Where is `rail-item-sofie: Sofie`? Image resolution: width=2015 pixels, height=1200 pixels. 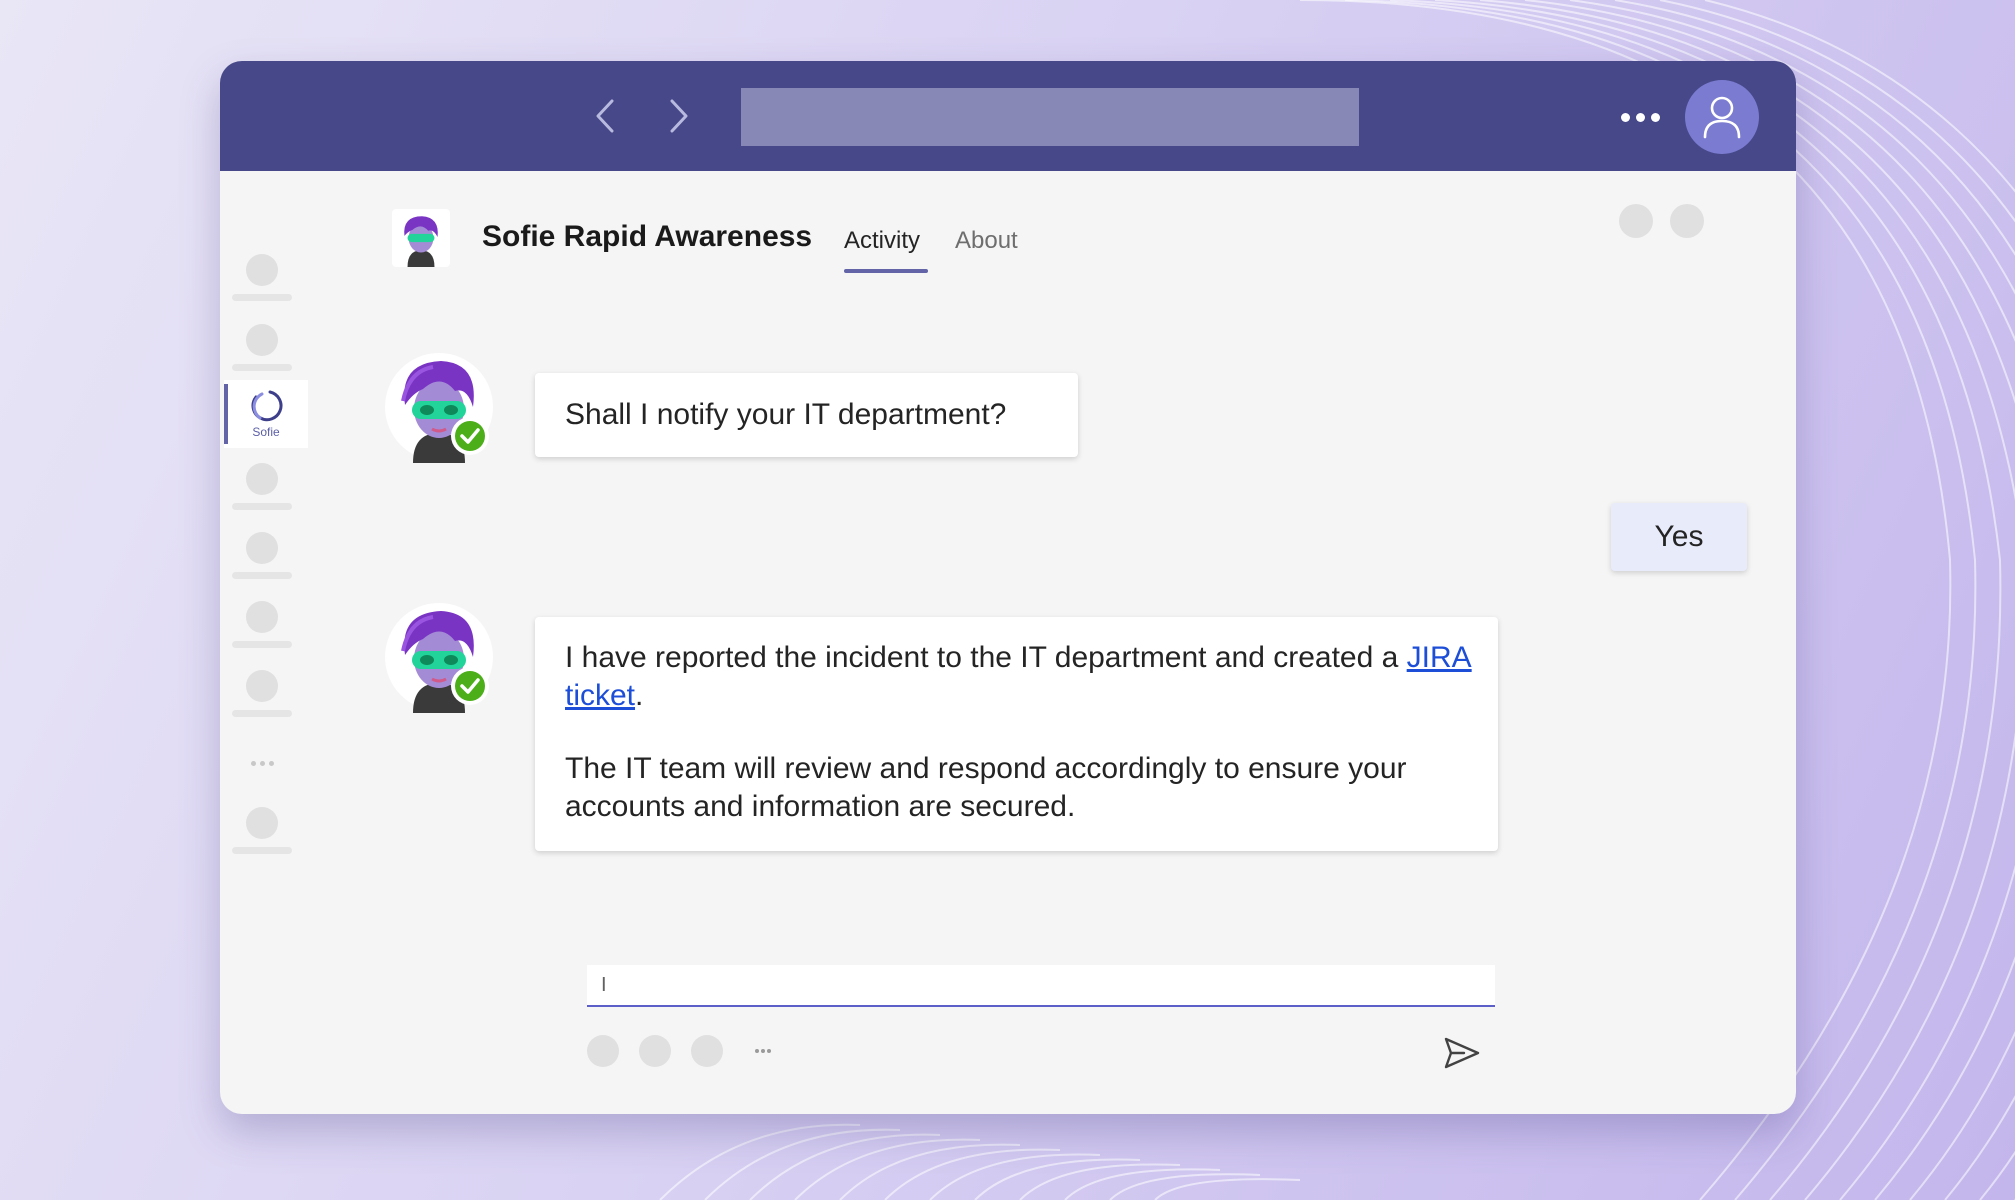 rail-item-sofie: Sofie is located at coordinates (266, 414).